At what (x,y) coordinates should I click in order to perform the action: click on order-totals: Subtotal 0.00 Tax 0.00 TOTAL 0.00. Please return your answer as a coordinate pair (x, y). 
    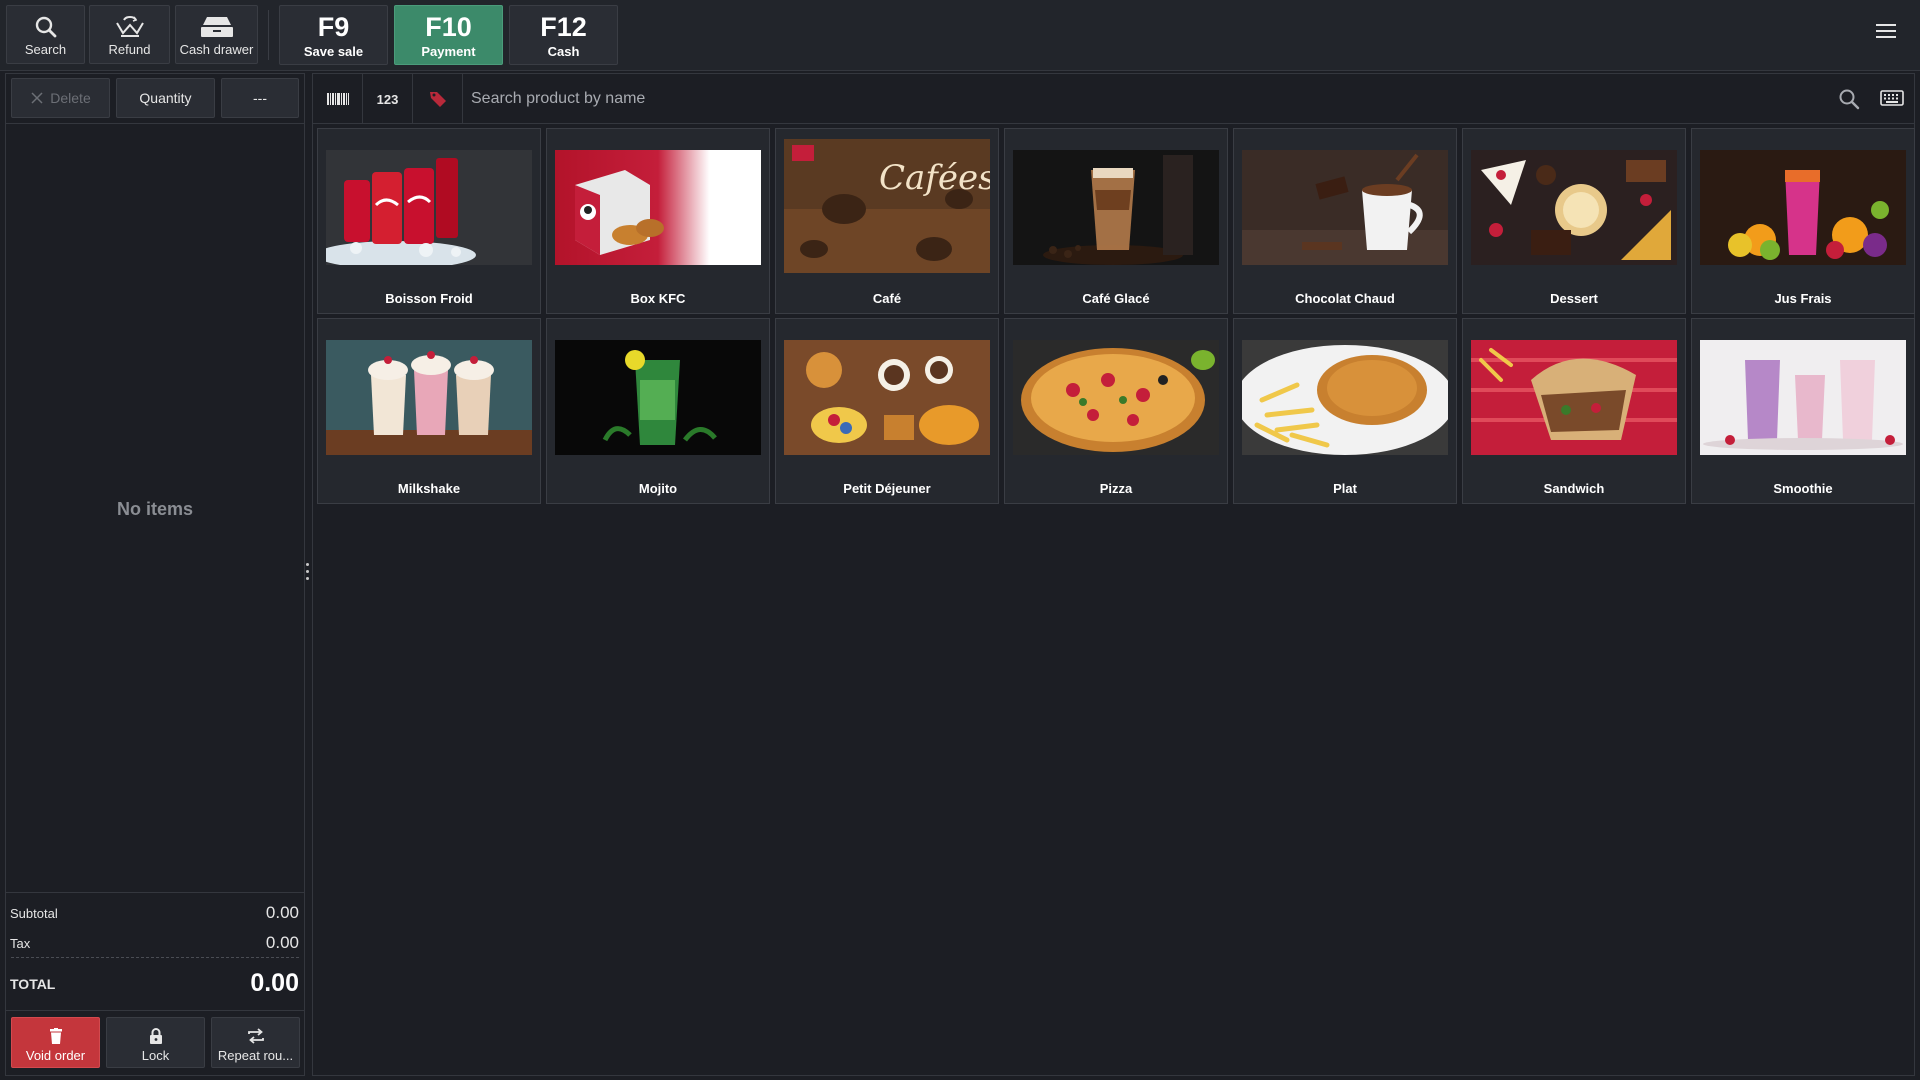
    Looking at the image, I should click on (155, 944).